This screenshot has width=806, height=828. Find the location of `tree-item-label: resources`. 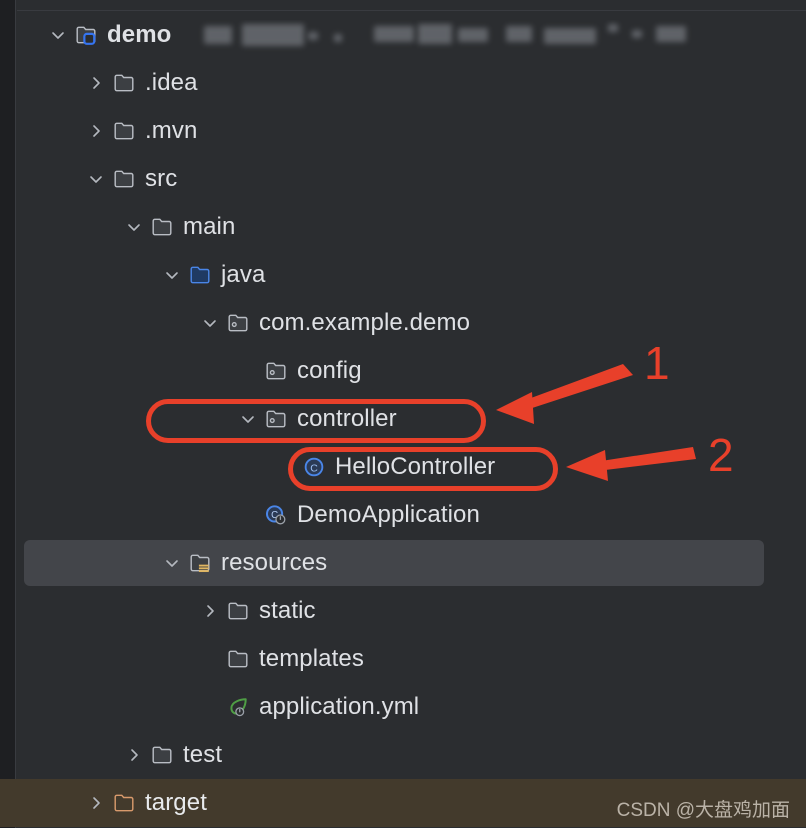

tree-item-label: resources is located at coordinates (274, 562).